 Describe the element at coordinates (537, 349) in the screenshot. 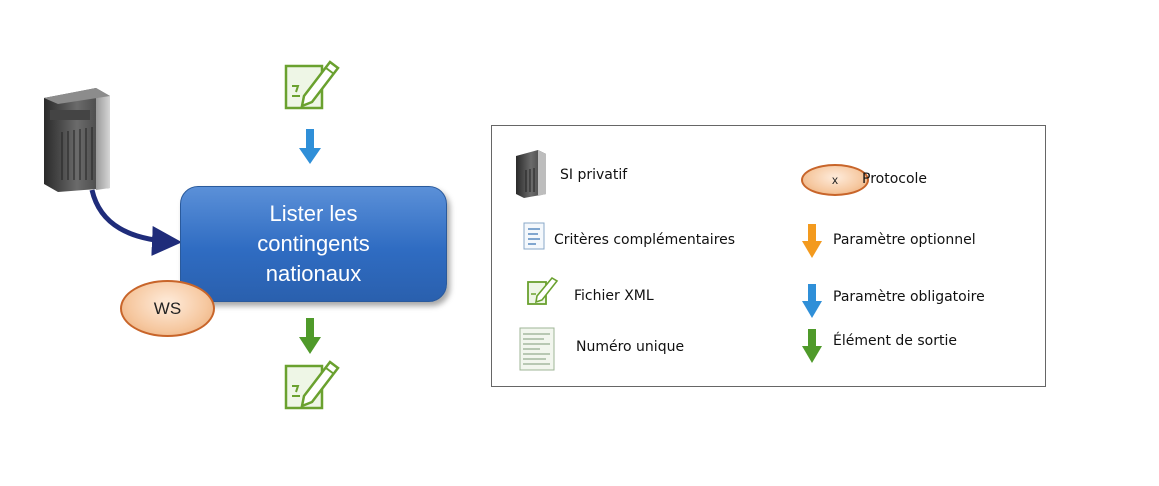

I see `legend-unique-number-icon` at that location.